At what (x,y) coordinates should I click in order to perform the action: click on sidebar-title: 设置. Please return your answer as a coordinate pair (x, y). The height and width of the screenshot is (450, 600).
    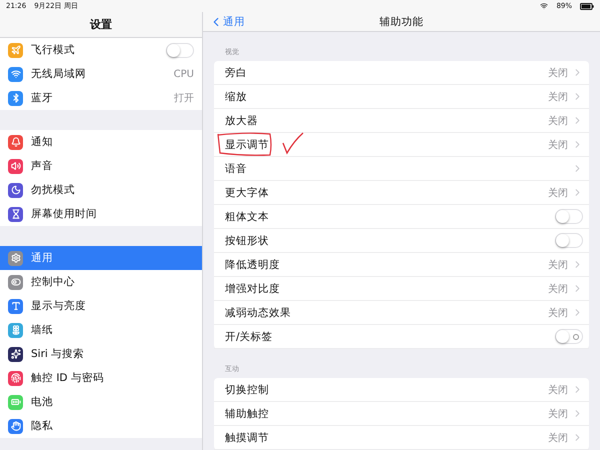
    Looking at the image, I should click on (101, 24).